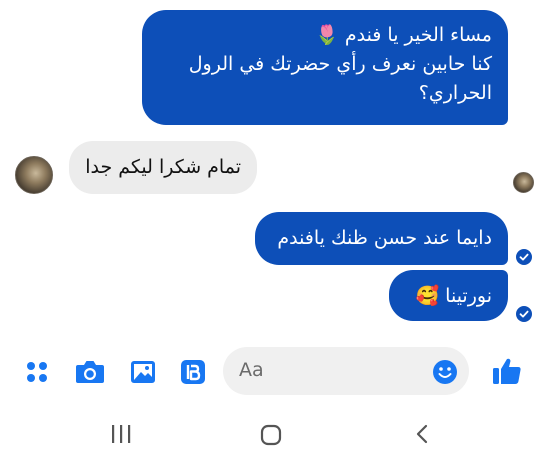  I want to click on contact-avatar, so click(34, 175).